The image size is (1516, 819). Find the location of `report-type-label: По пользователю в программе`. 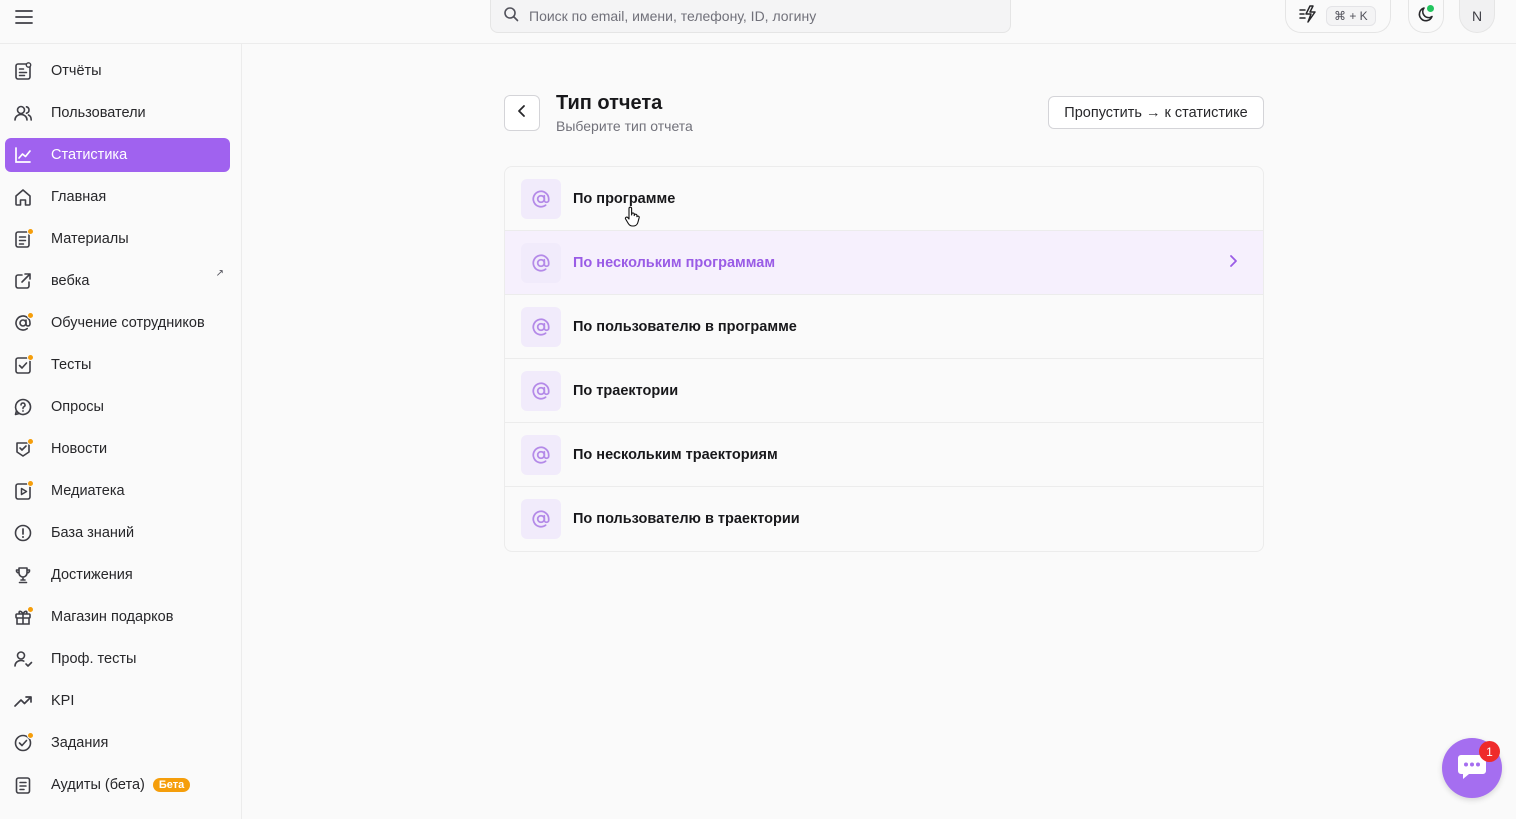

report-type-label: По пользователю в программе is located at coordinates (685, 326).